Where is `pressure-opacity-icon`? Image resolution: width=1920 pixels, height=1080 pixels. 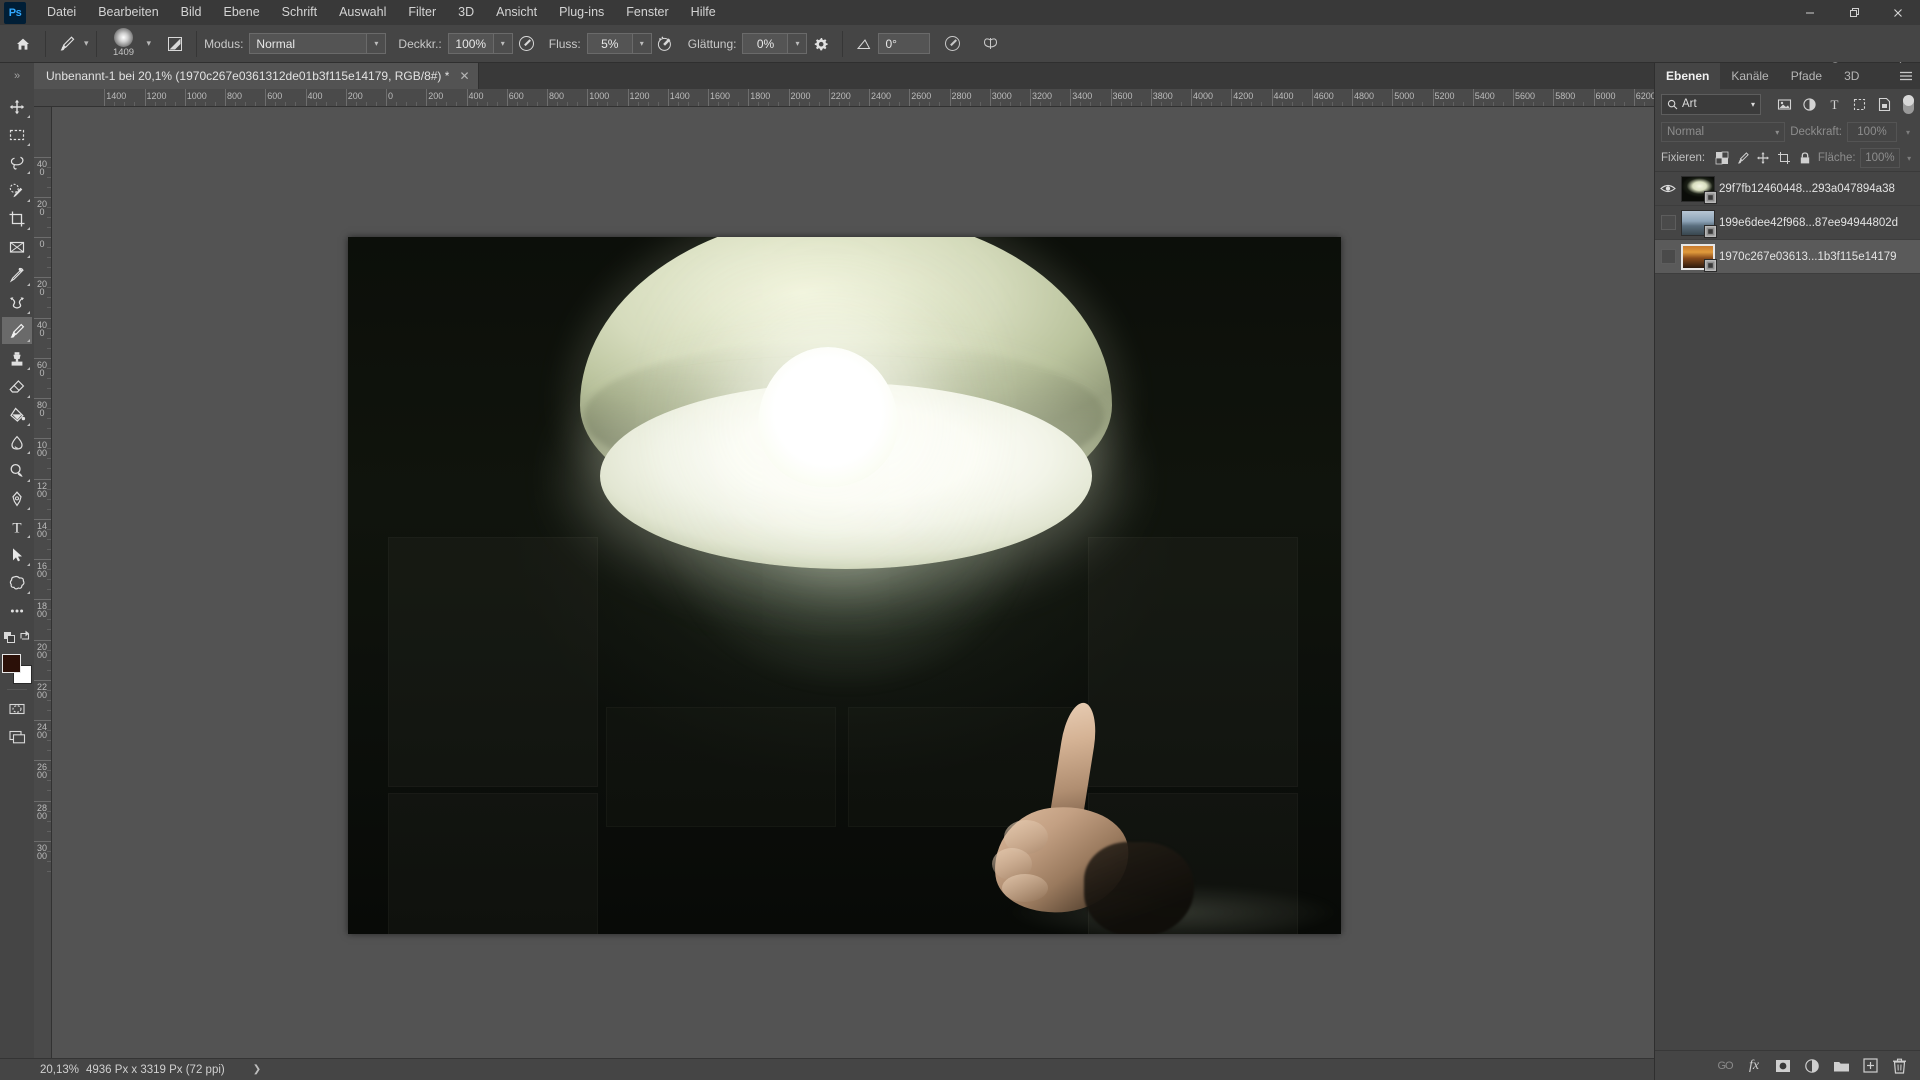
pressure-opacity-icon is located at coordinates (527, 44).